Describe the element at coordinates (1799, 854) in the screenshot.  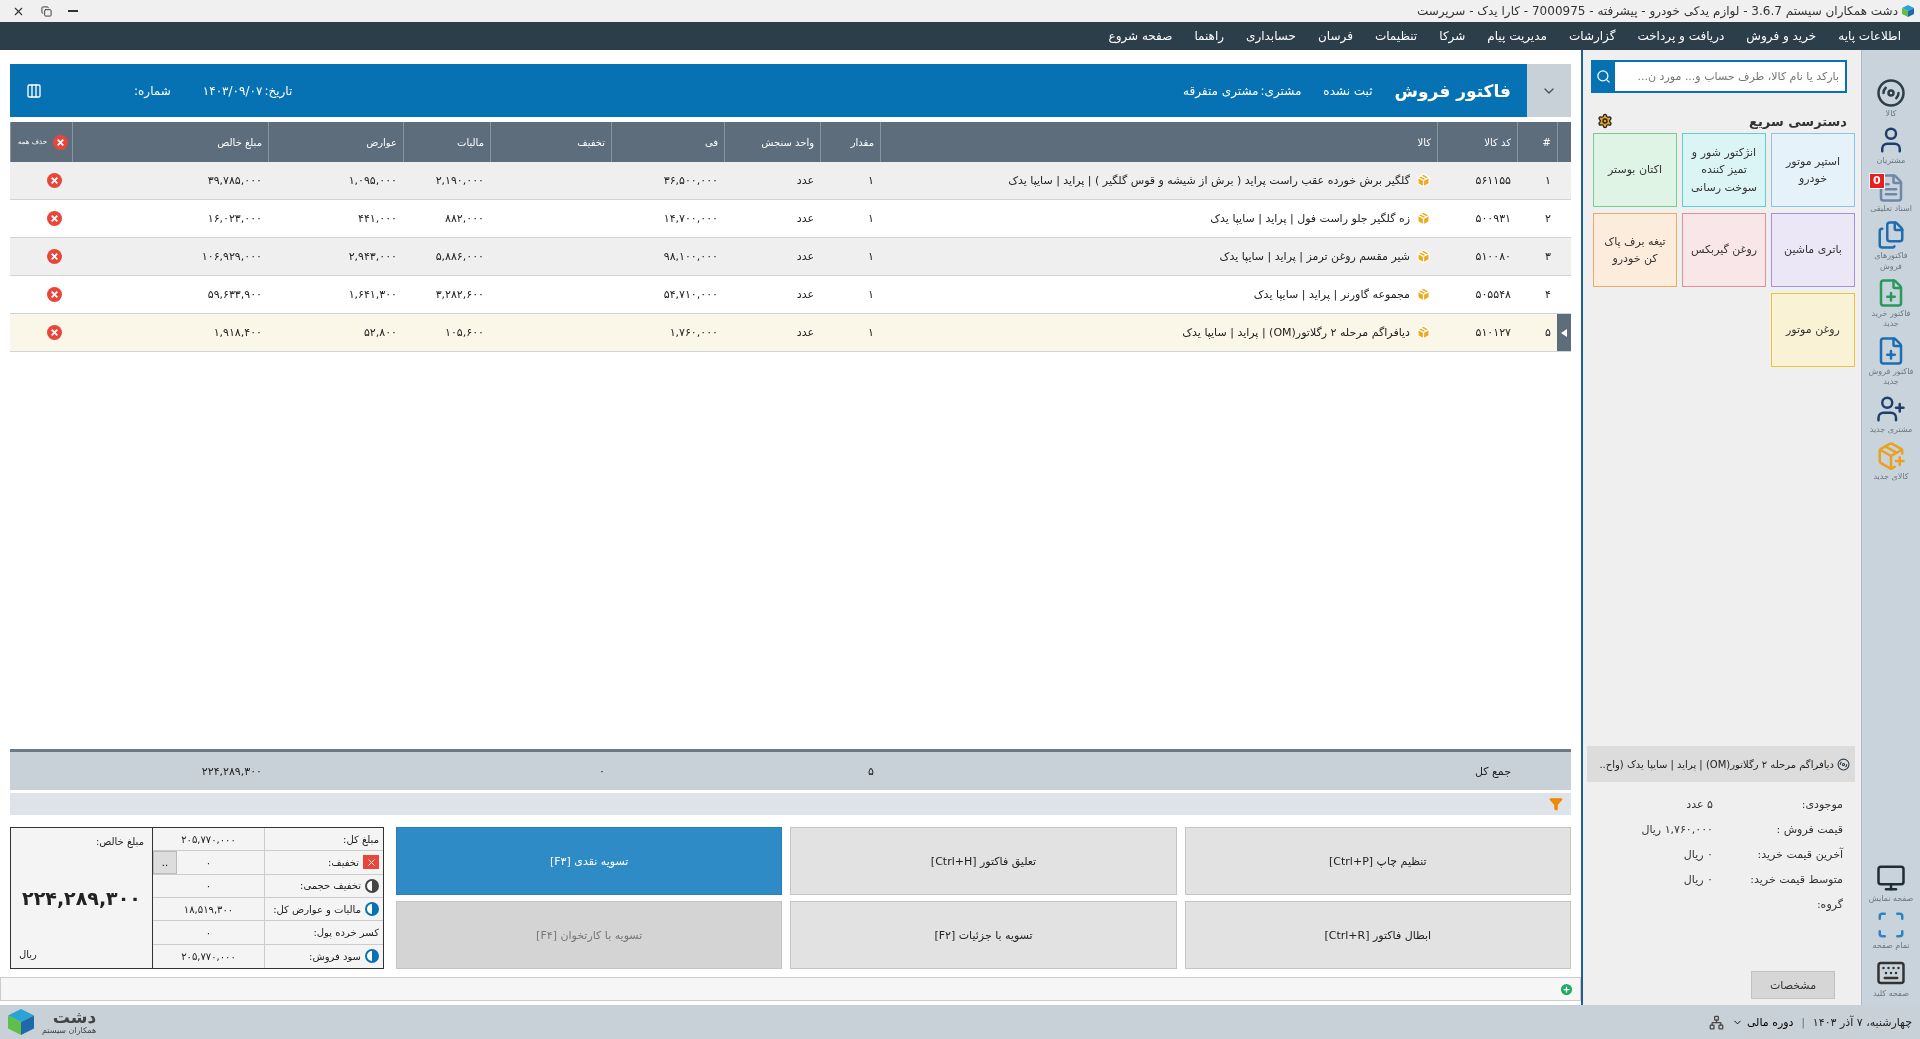
I see `field-label: آخرین قیمت خرید:` at that location.